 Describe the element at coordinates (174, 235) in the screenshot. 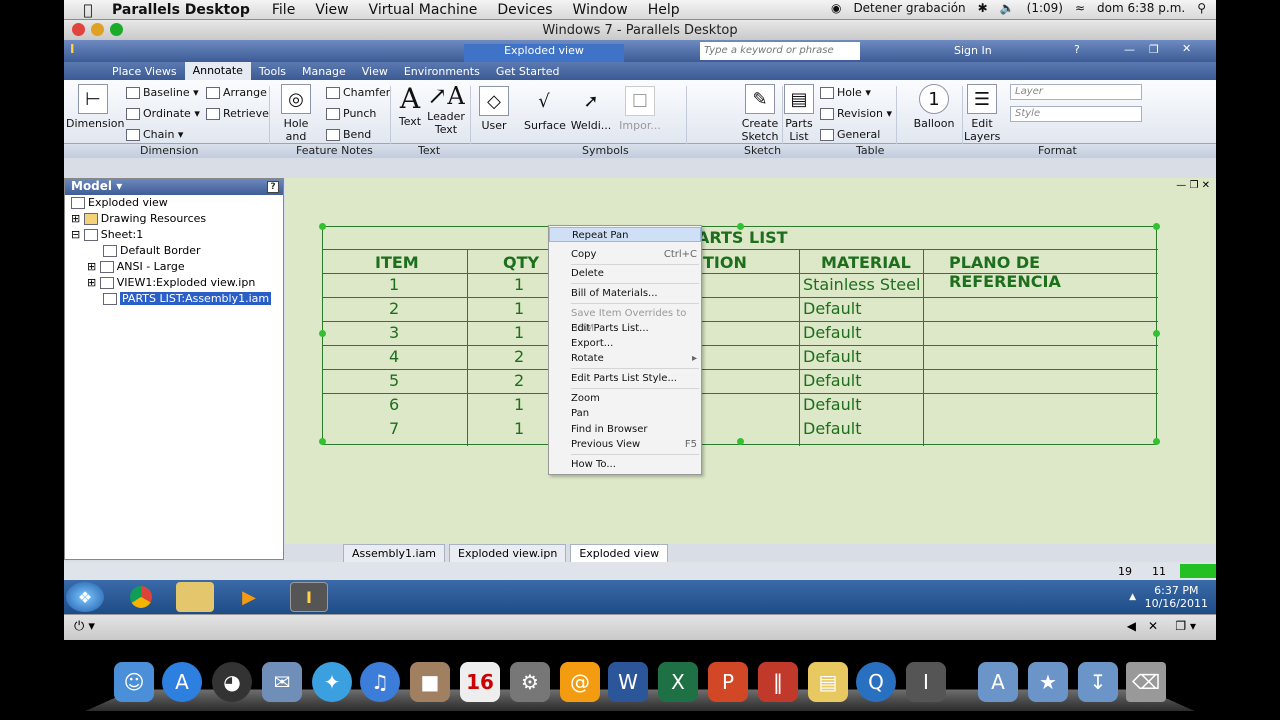

I see `tree-sheet: ⊟ Sheet:1` at that location.